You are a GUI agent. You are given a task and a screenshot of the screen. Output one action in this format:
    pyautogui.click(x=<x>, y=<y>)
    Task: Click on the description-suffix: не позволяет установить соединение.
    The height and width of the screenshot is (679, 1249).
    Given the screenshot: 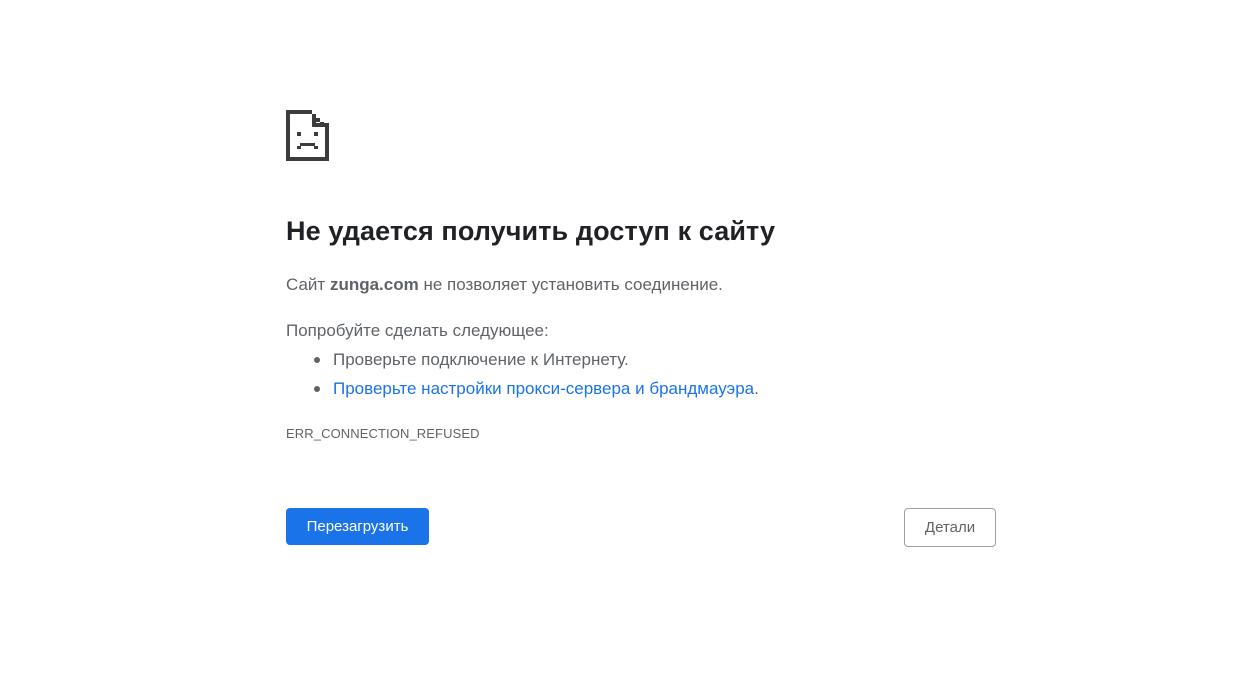 What is the action you would take?
    pyautogui.click(x=570, y=284)
    